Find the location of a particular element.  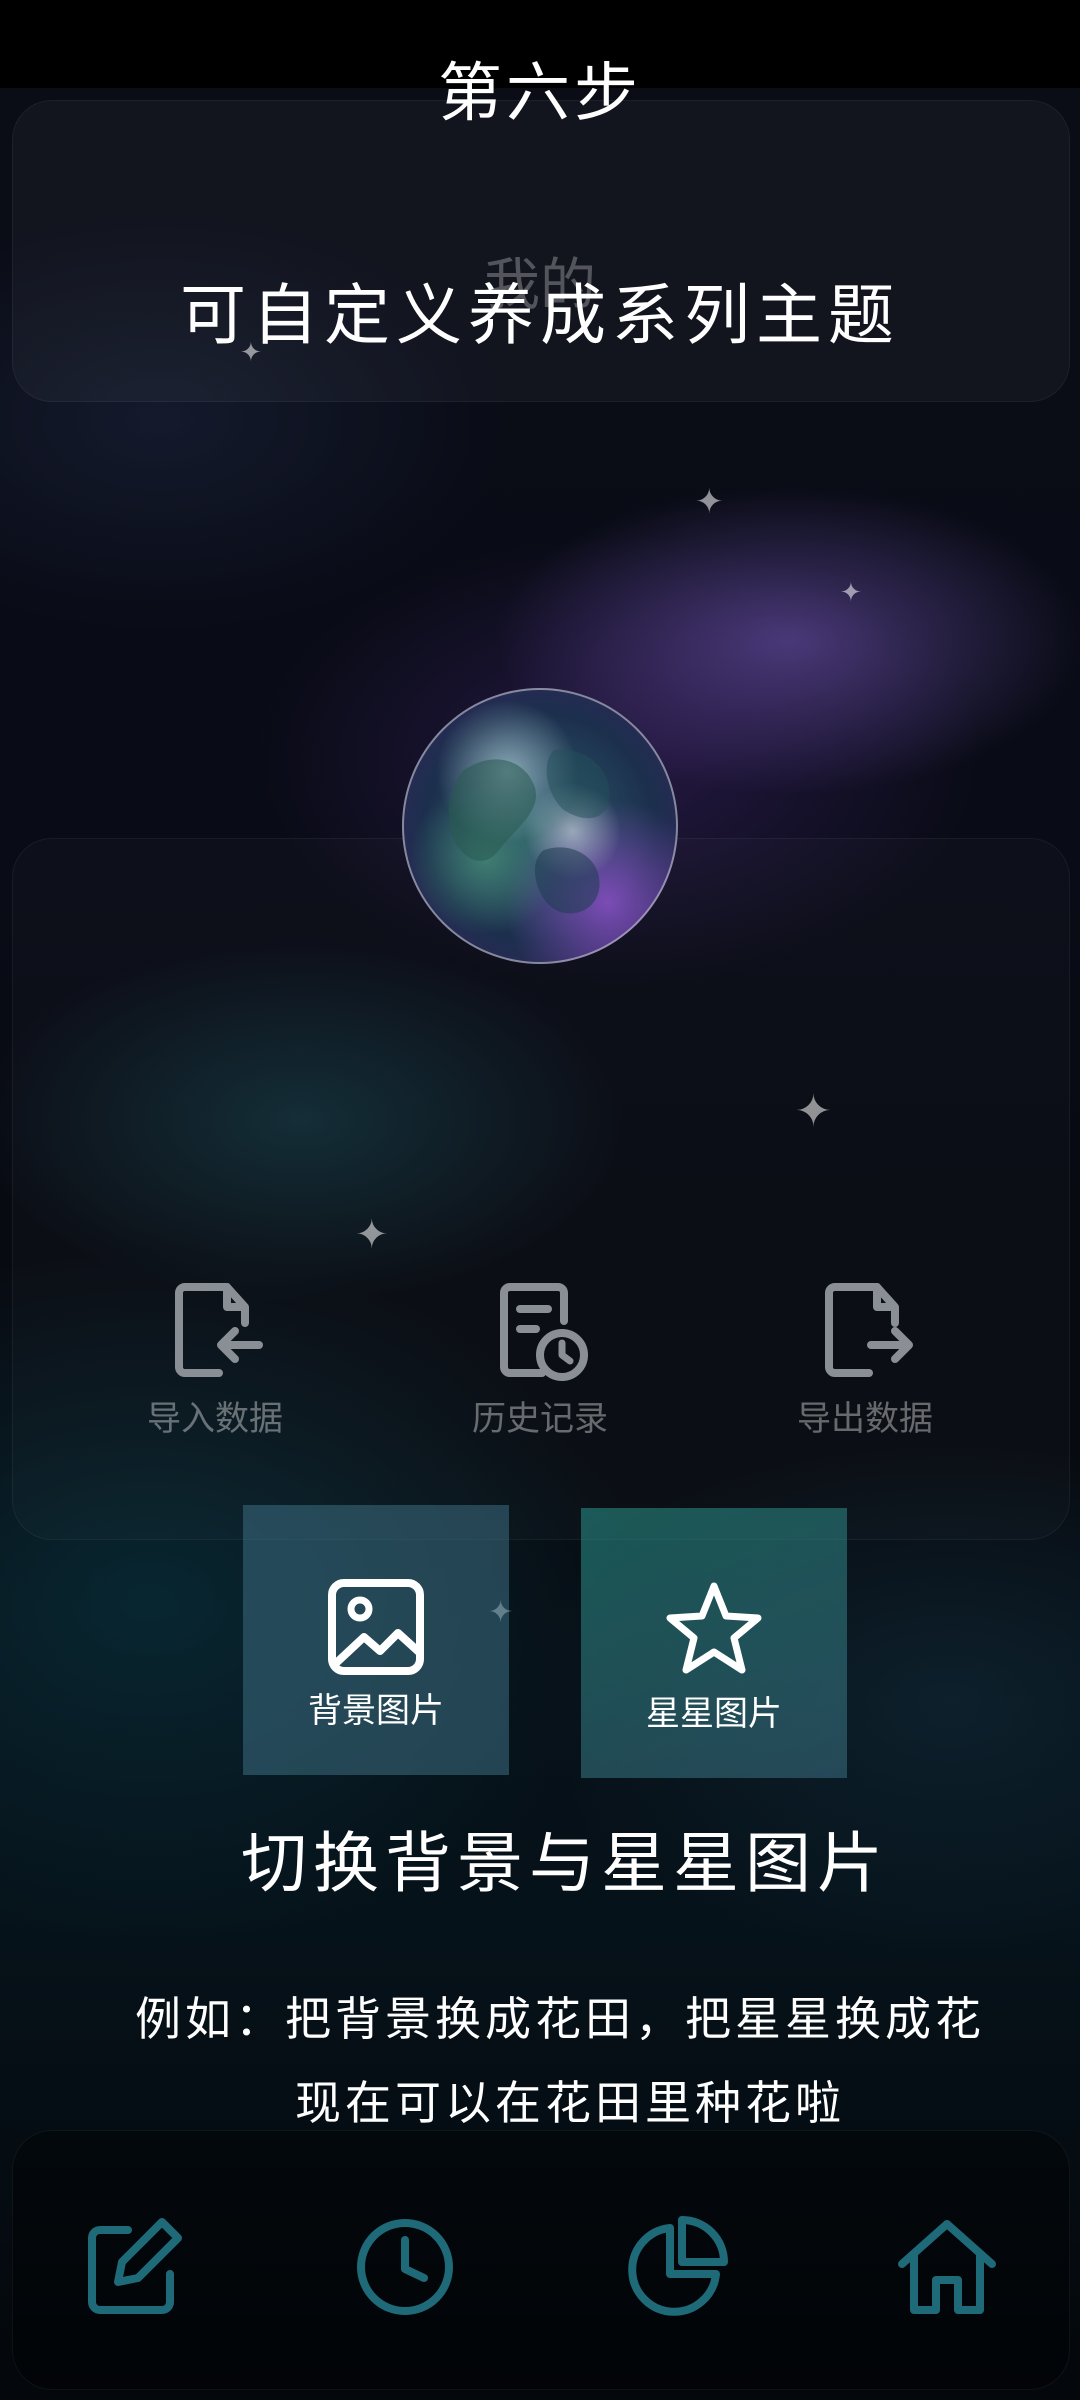

export-file-icon is located at coordinates (869, 1330).